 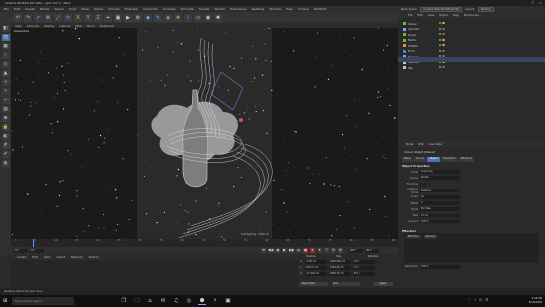 What do you see at coordinates (532, 3) in the screenshot?
I see `maximize-button: ❐` at bounding box center [532, 3].